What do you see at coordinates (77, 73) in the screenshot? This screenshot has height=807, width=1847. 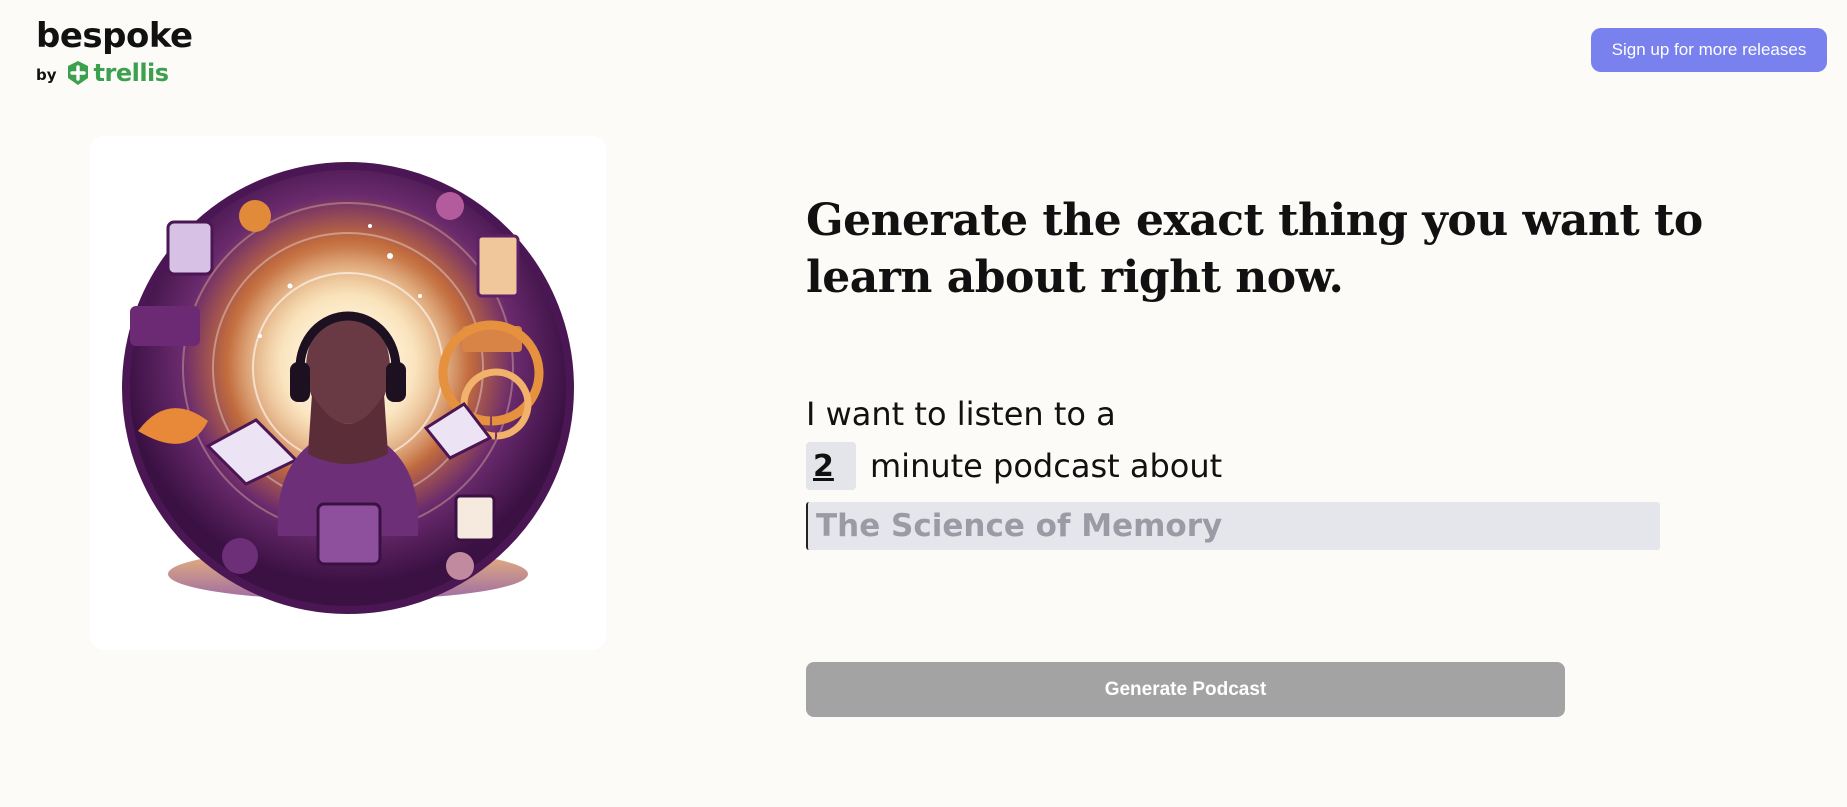 I see `trellis-logo-icon` at bounding box center [77, 73].